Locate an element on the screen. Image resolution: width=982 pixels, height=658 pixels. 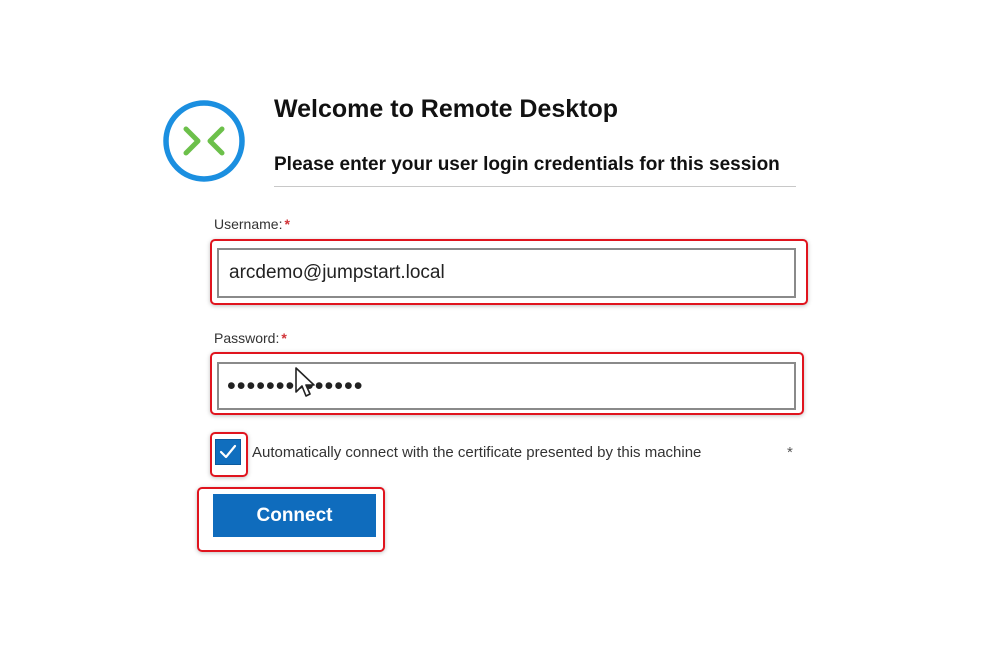
password-label: Password: * is located at coordinates (250, 338).